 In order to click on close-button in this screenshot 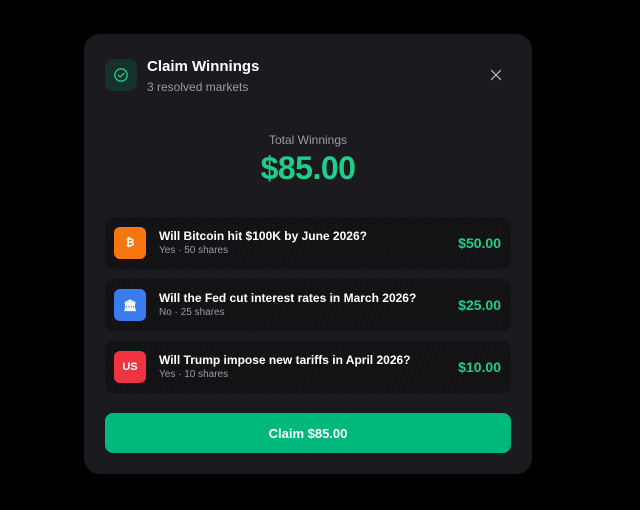, I will do `click(496, 75)`.